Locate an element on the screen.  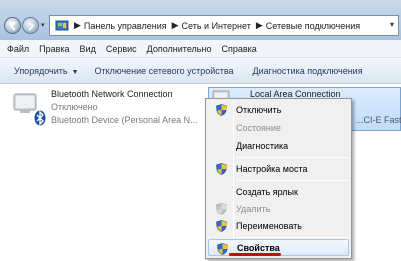
menu-item-label: Диагностика is located at coordinates (262, 146).